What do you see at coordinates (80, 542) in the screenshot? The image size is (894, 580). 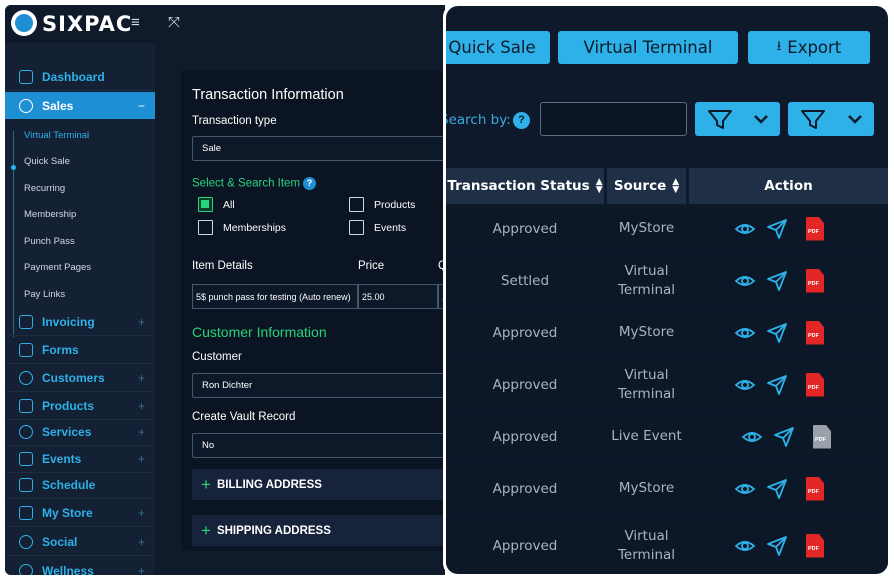 I see `sidebar-item-social: Social +` at bounding box center [80, 542].